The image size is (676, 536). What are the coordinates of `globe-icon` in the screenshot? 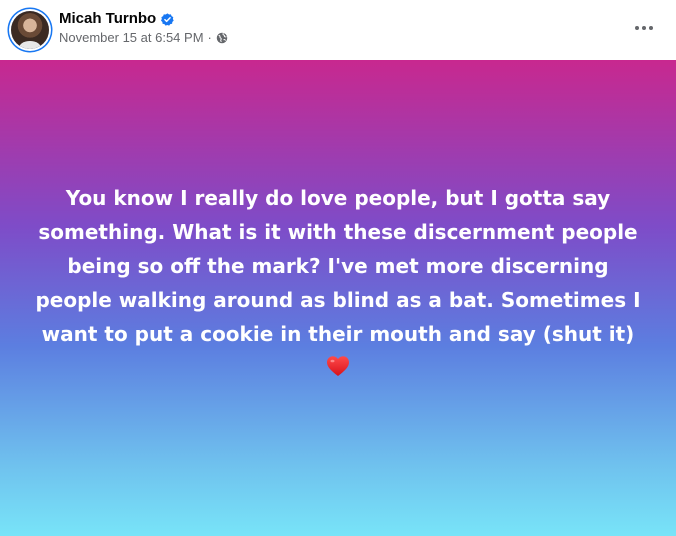 It's located at (222, 38).